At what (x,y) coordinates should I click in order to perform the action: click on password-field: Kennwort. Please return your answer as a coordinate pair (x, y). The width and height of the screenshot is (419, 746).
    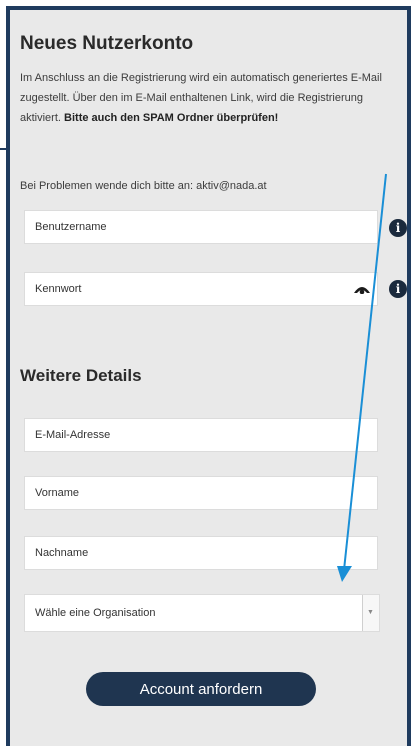
    Looking at the image, I should click on (201, 289).